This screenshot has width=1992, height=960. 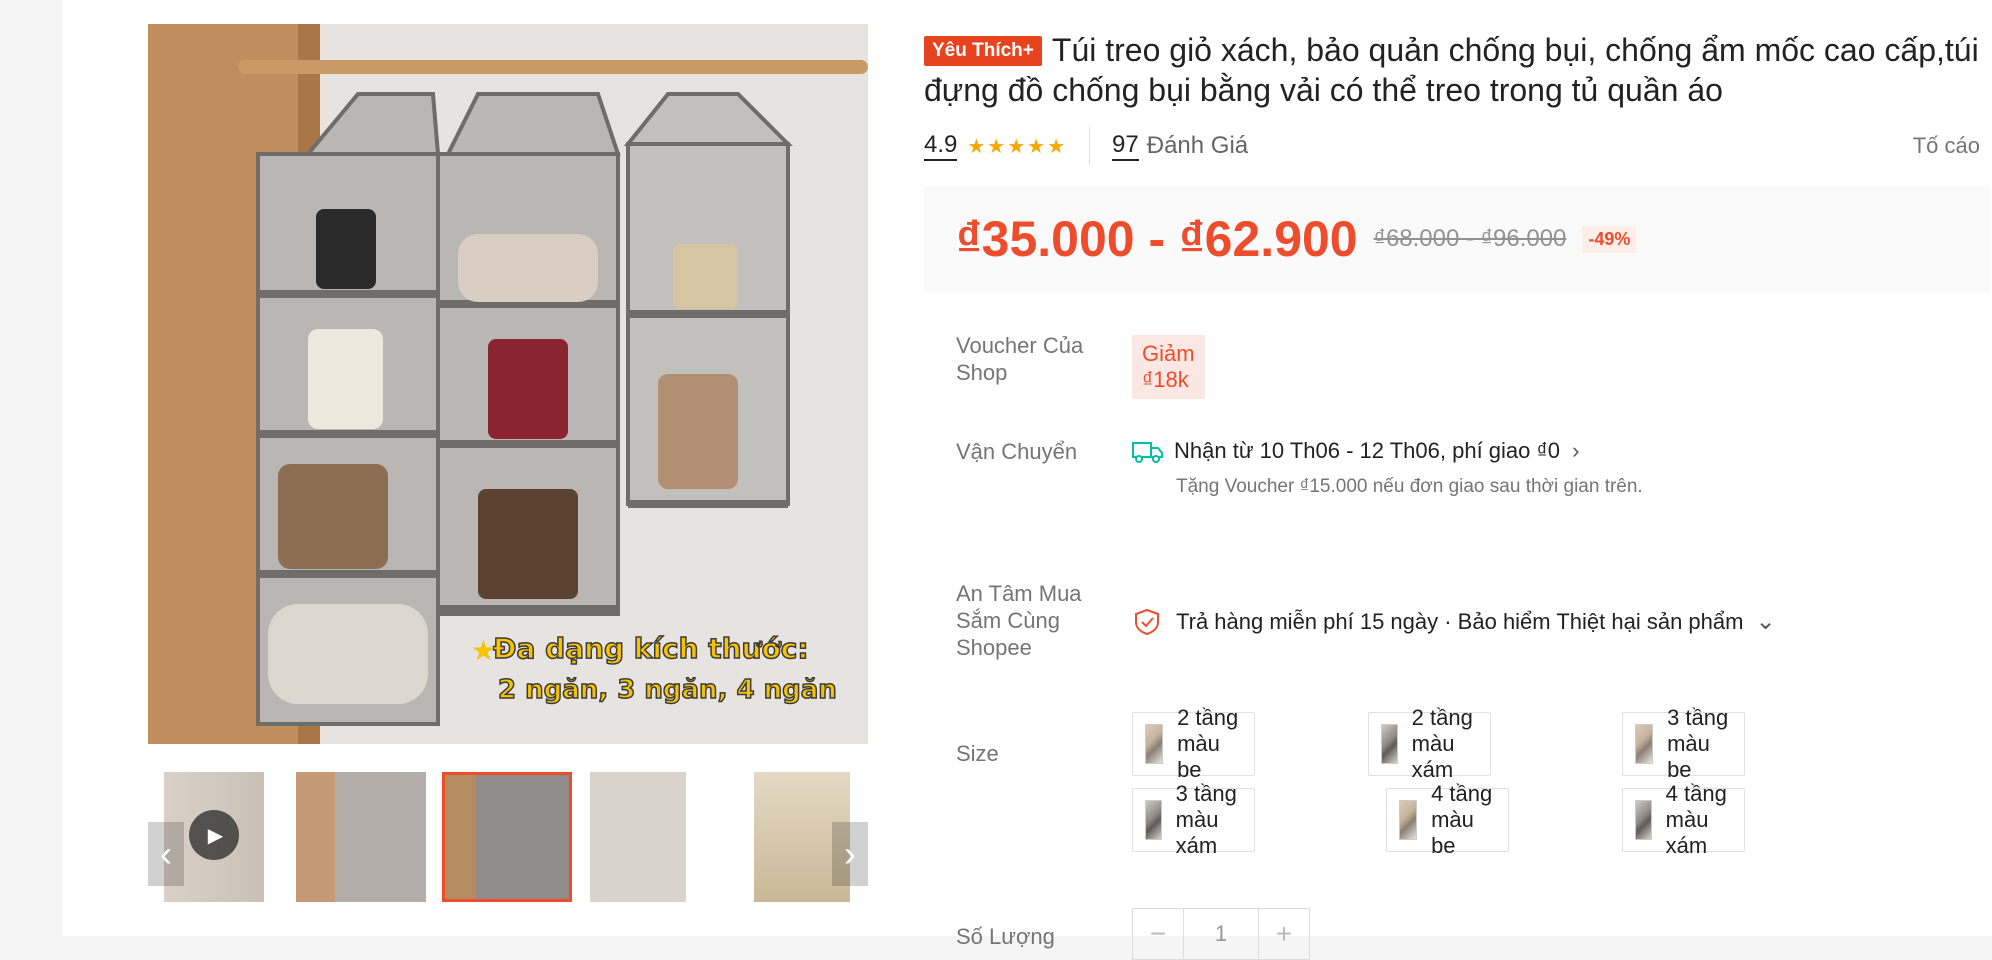 I want to click on size-option-3-beige: 3 tầng màu be, so click(x=1683, y=743).